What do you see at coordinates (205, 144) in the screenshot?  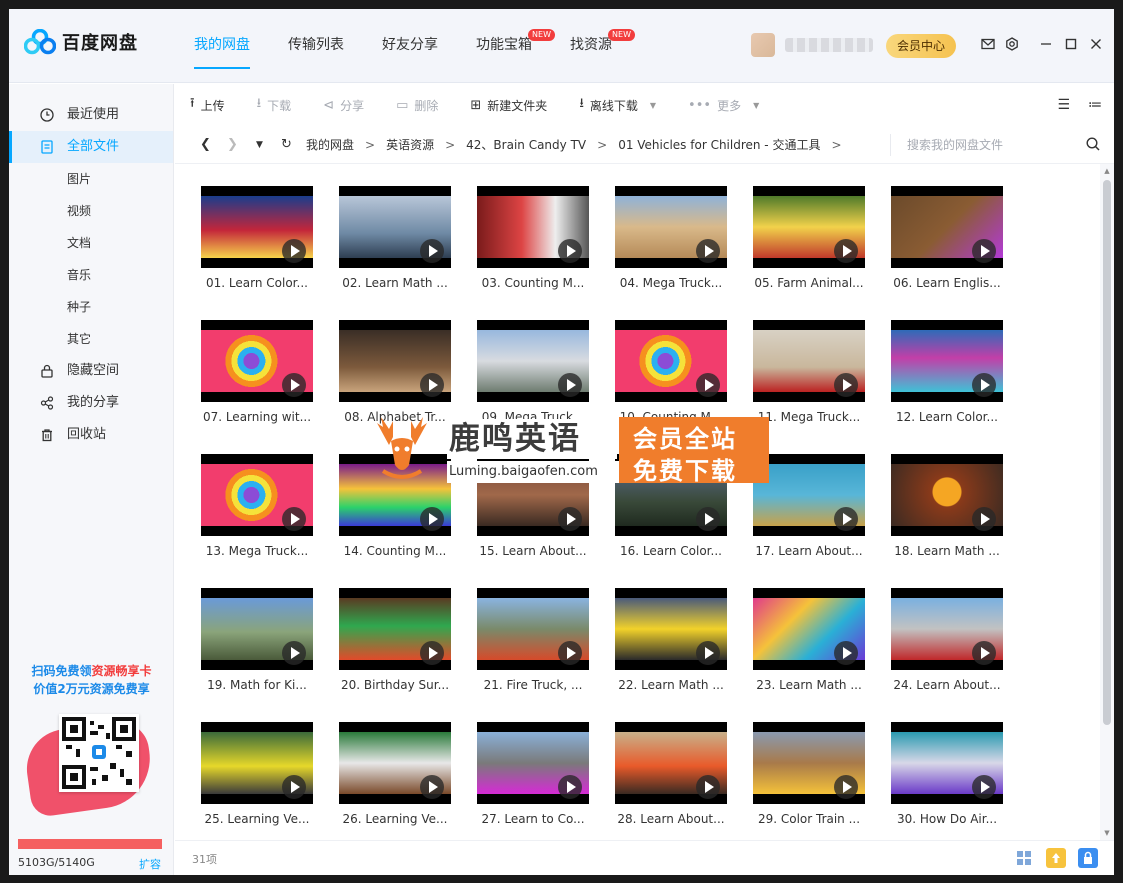 I see `back-arrow-icon: ❮` at bounding box center [205, 144].